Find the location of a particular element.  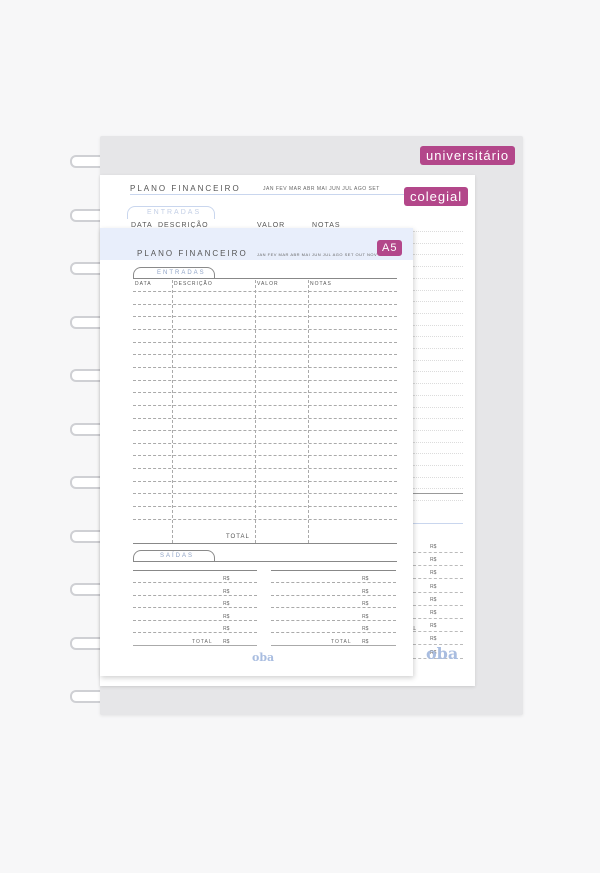

a5-entradas-label: ENTRADAS is located at coordinates (181, 273).